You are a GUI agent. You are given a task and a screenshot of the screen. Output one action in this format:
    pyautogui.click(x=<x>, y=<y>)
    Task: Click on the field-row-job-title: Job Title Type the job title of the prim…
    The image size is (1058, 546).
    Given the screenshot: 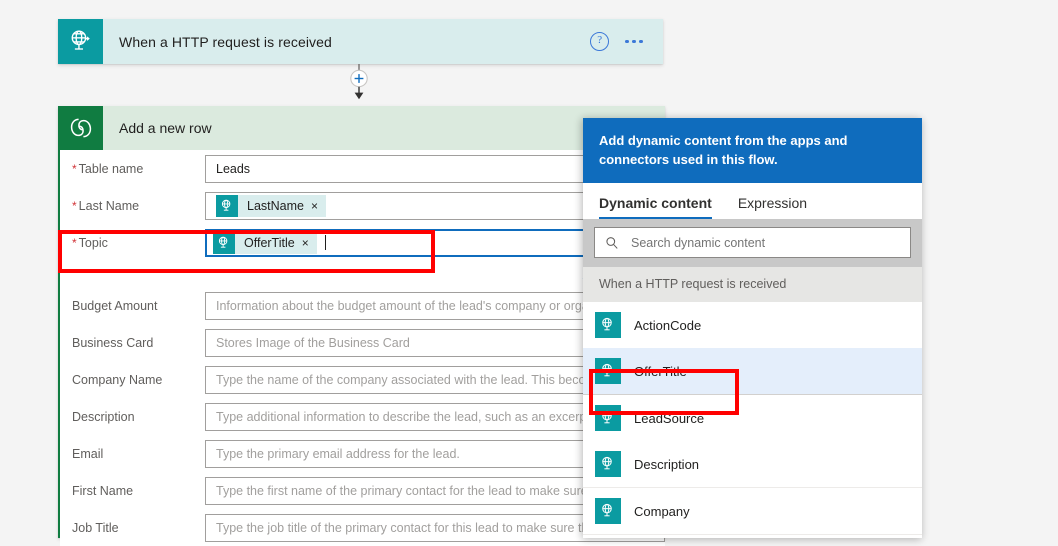 What is the action you would take?
    pyautogui.click(x=362, y=527)
    